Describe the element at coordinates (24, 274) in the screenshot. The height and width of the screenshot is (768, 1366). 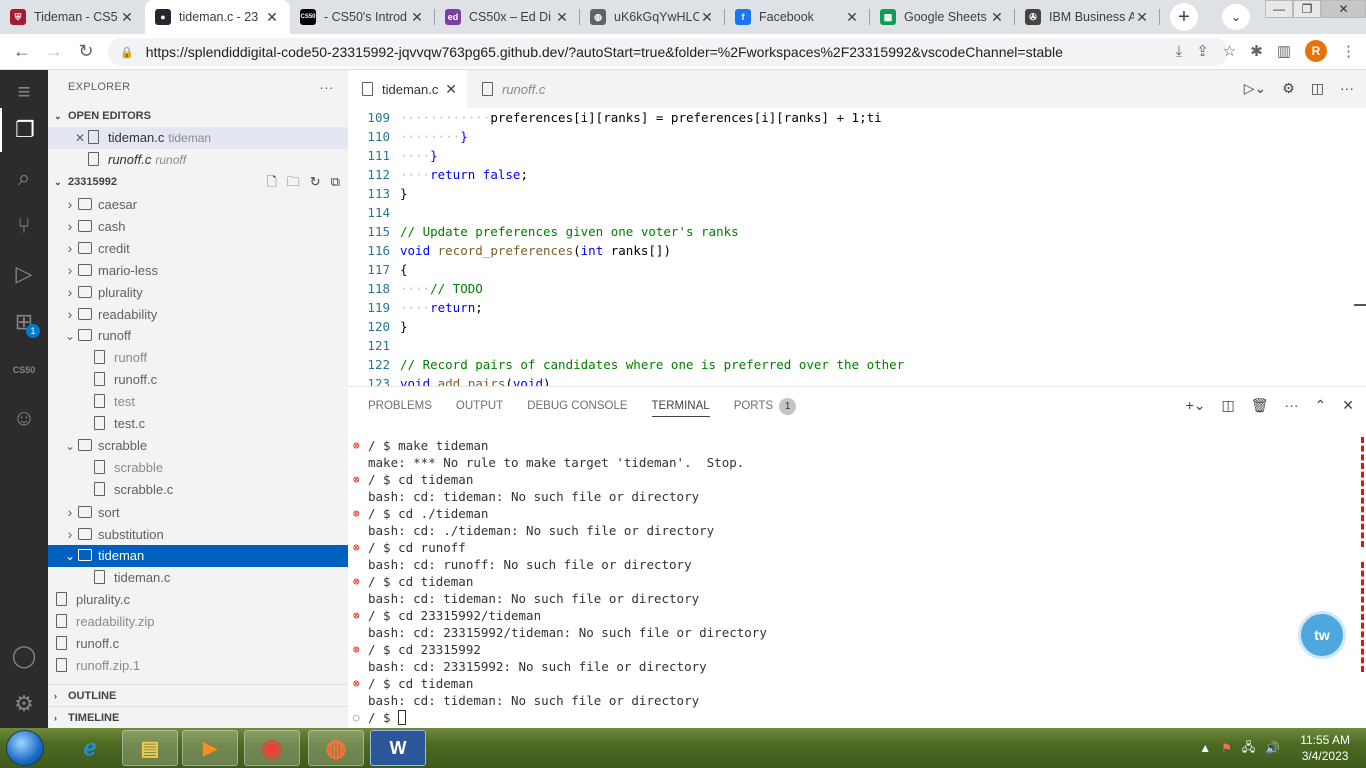
I see `run-debug-icon: ▷` at that location.